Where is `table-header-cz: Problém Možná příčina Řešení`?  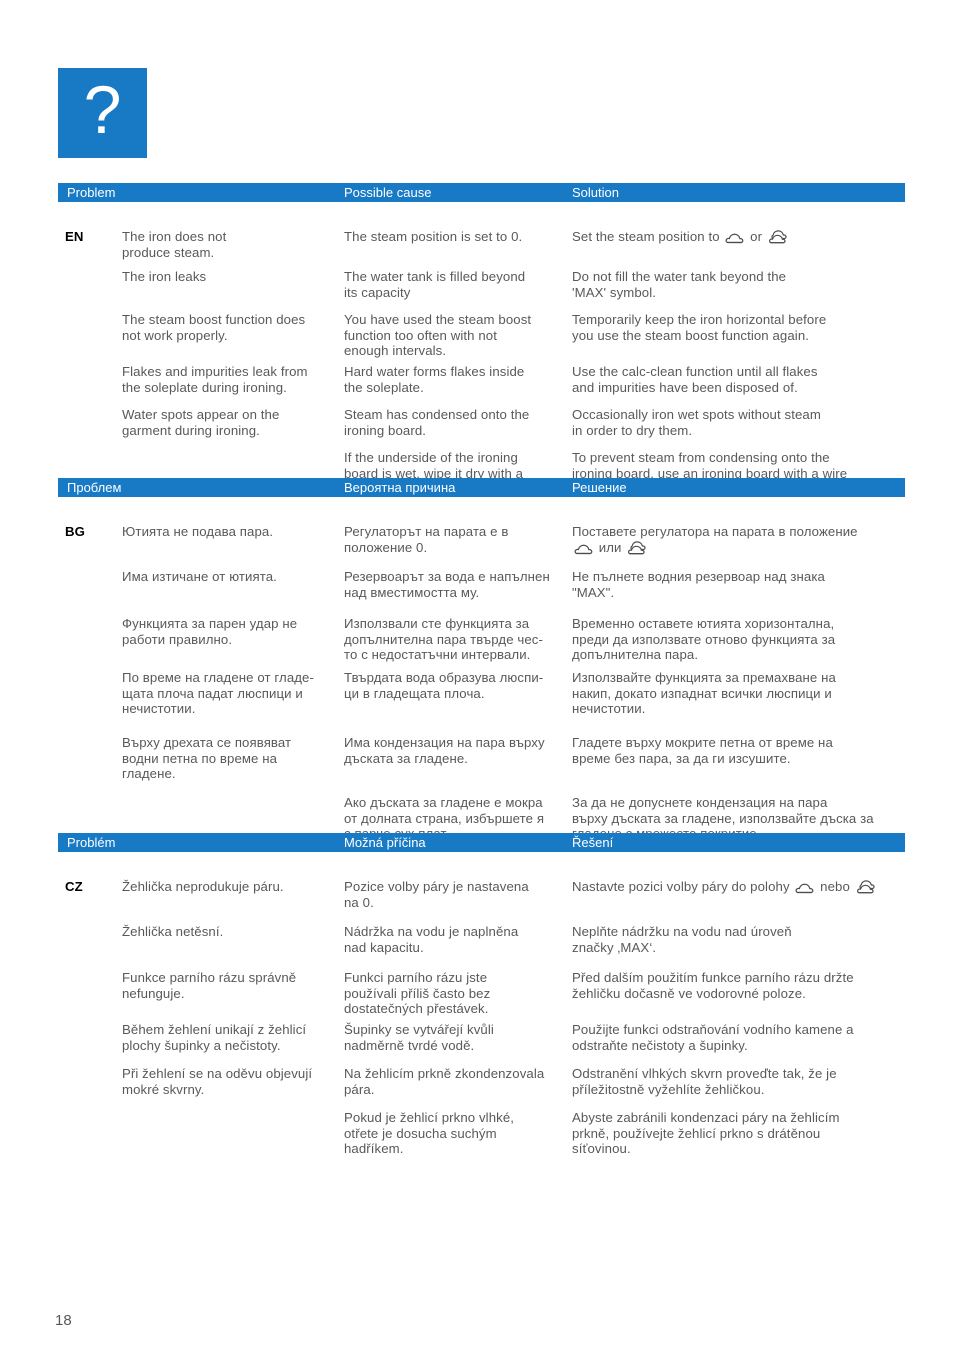 table-header-cz: Problém Možná příčina Řešení is located at coordinates (481, 842).